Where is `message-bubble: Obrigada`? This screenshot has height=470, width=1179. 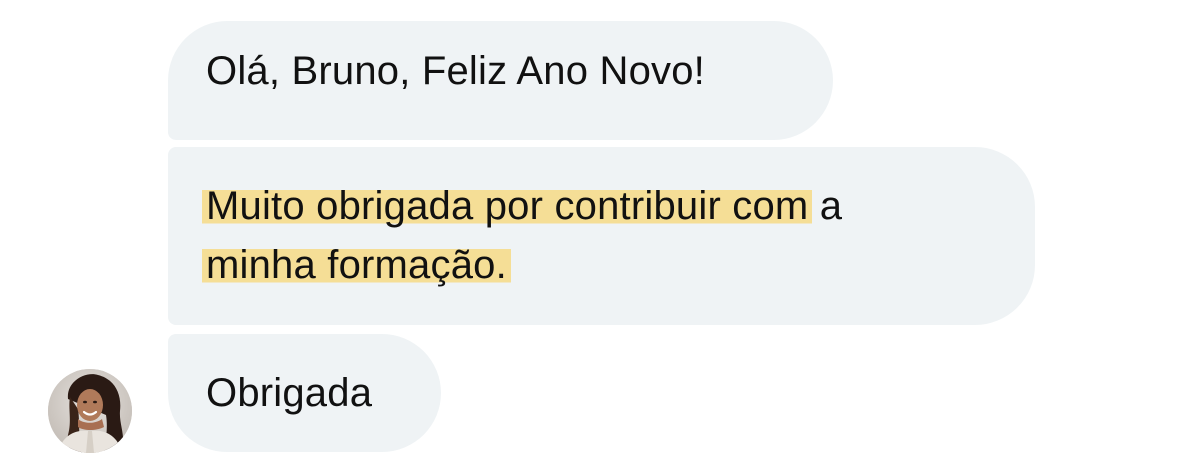 message-bubble: Obrigada is located at coordinates (304, 393).